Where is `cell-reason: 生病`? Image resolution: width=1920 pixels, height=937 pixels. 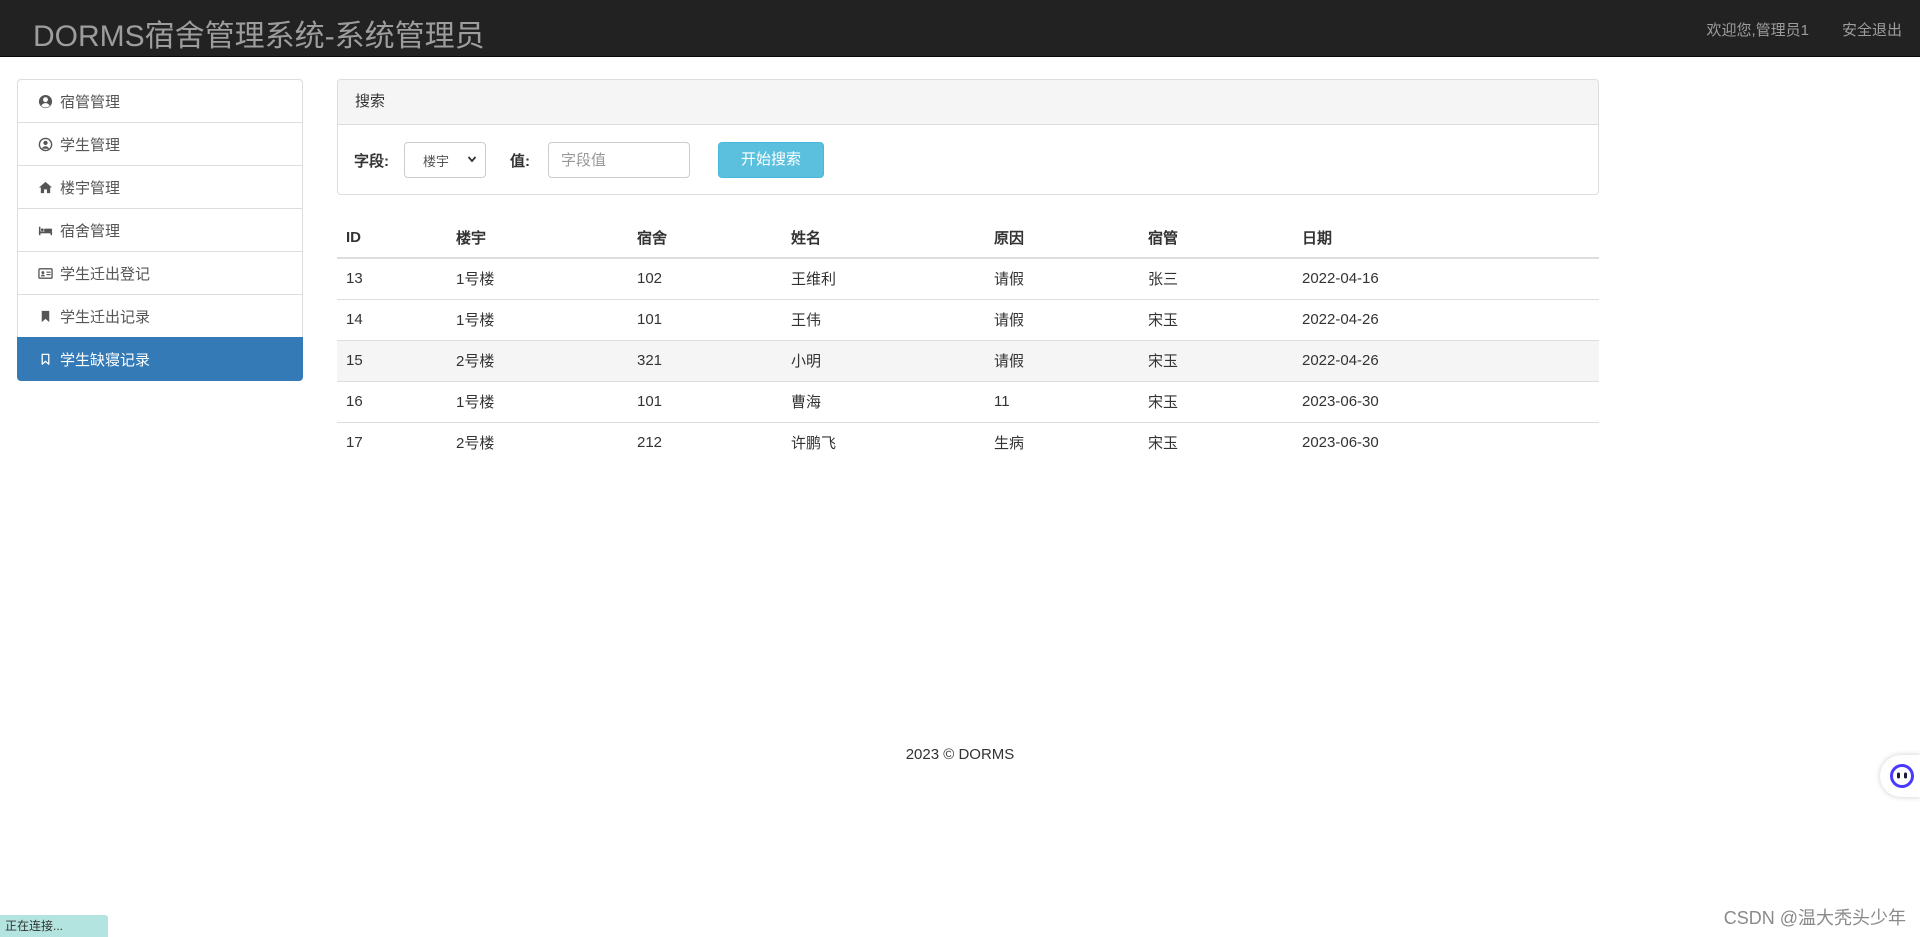
cell-reason: 生病 is located at coordinates (1062, 442).